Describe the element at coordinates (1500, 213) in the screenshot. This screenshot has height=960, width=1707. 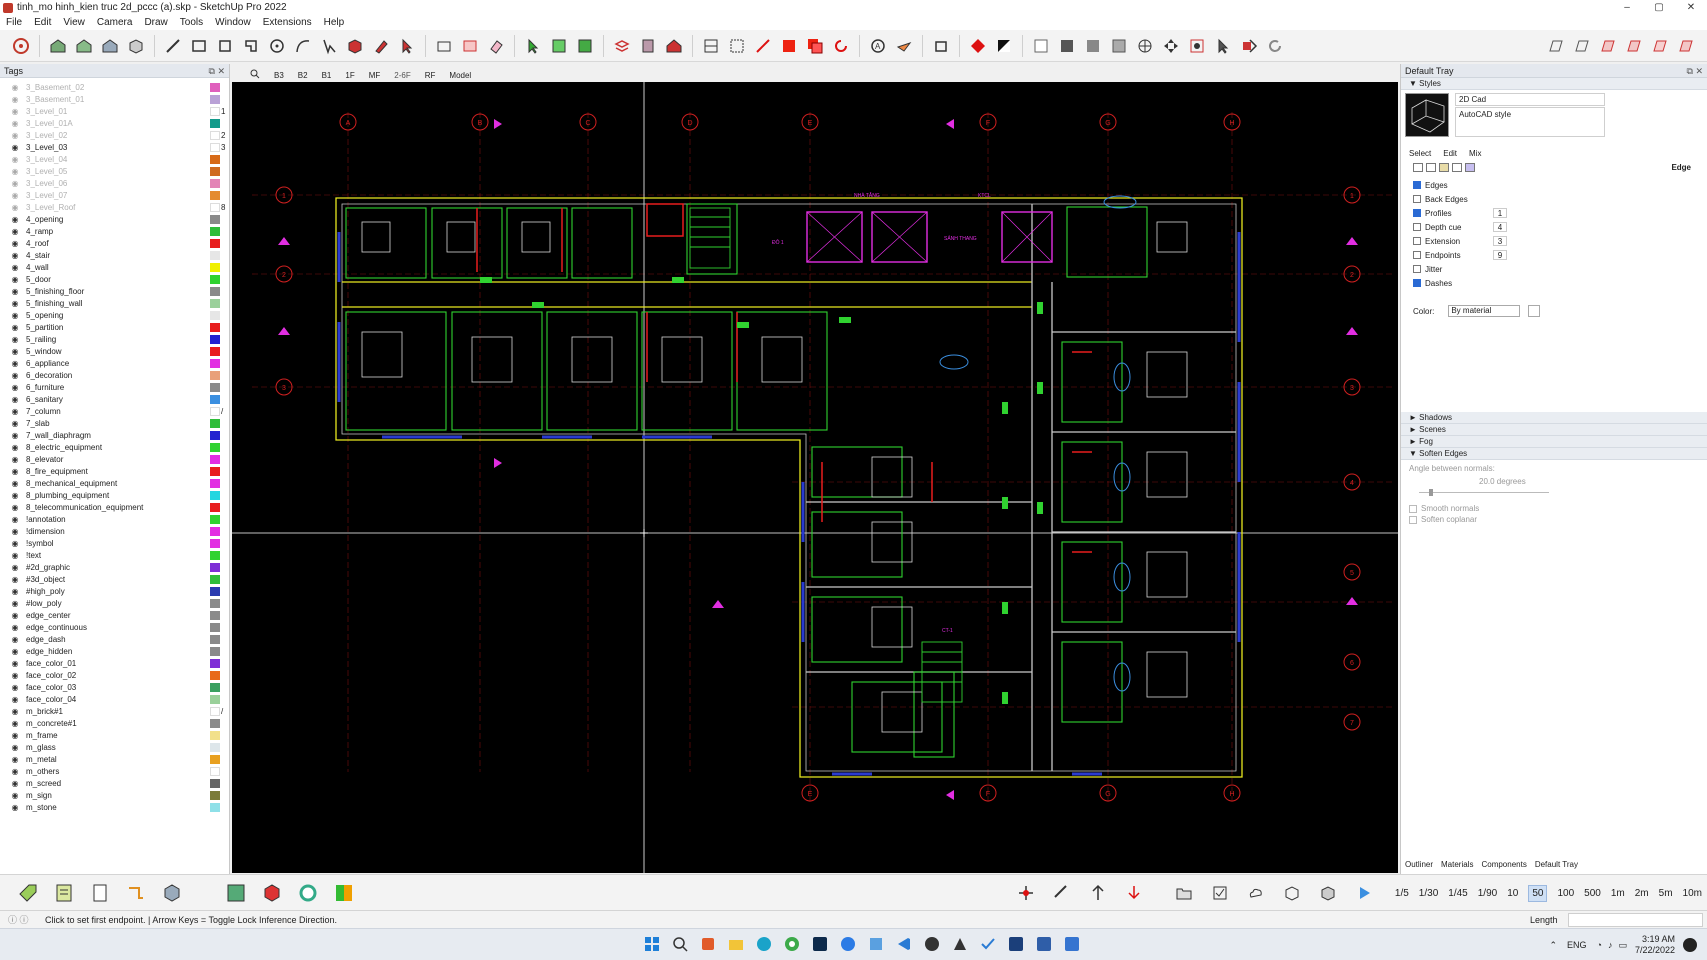
I see `edge-setting-value: 1` at that location.